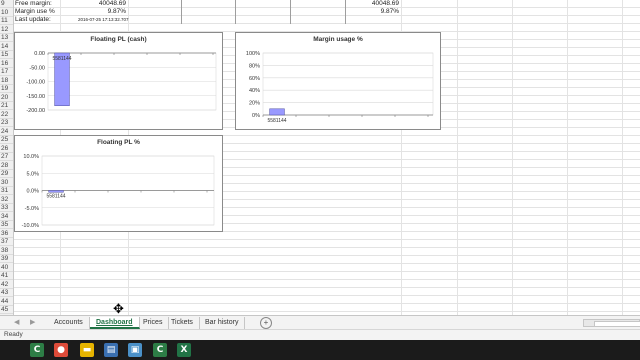 The width and height of the screenshot is (640, 360). I want to click on row-number: 44, so click(6, 302).